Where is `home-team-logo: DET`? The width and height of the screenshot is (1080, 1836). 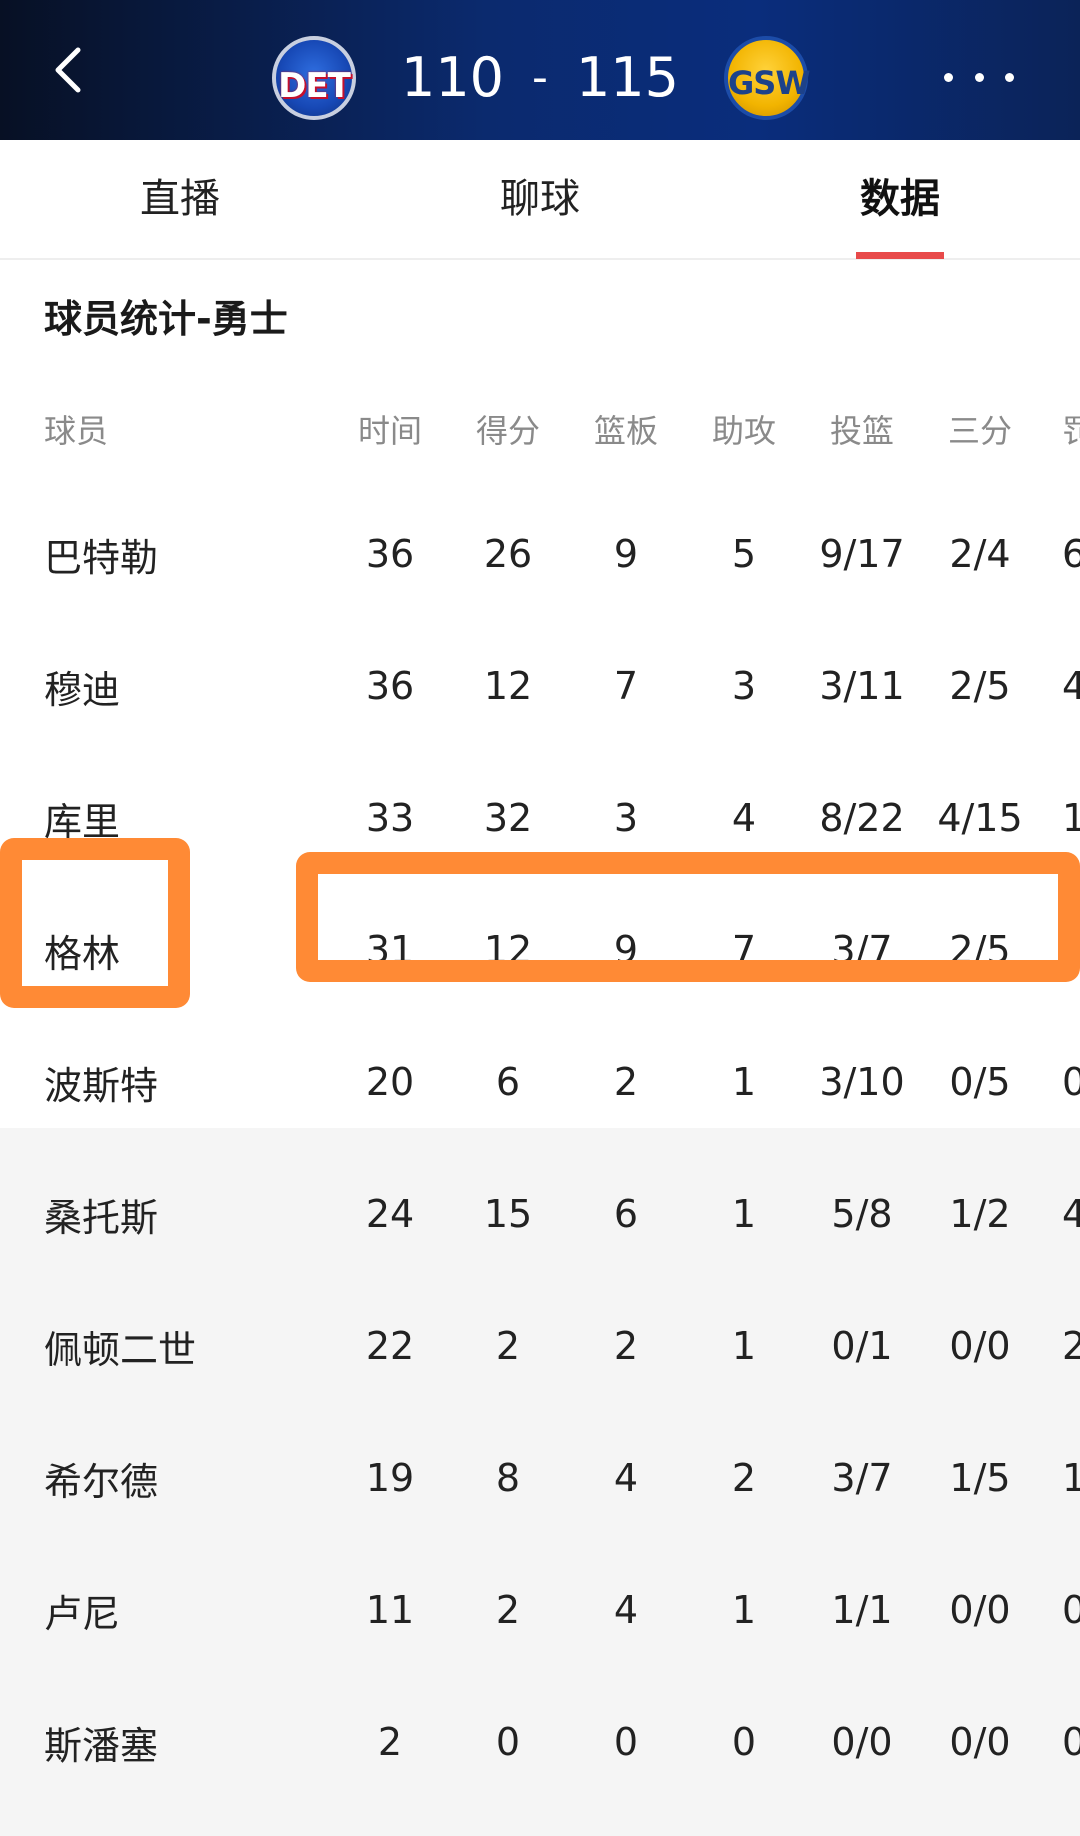 home-team-logo: DET is located at coordinates (314, 78).